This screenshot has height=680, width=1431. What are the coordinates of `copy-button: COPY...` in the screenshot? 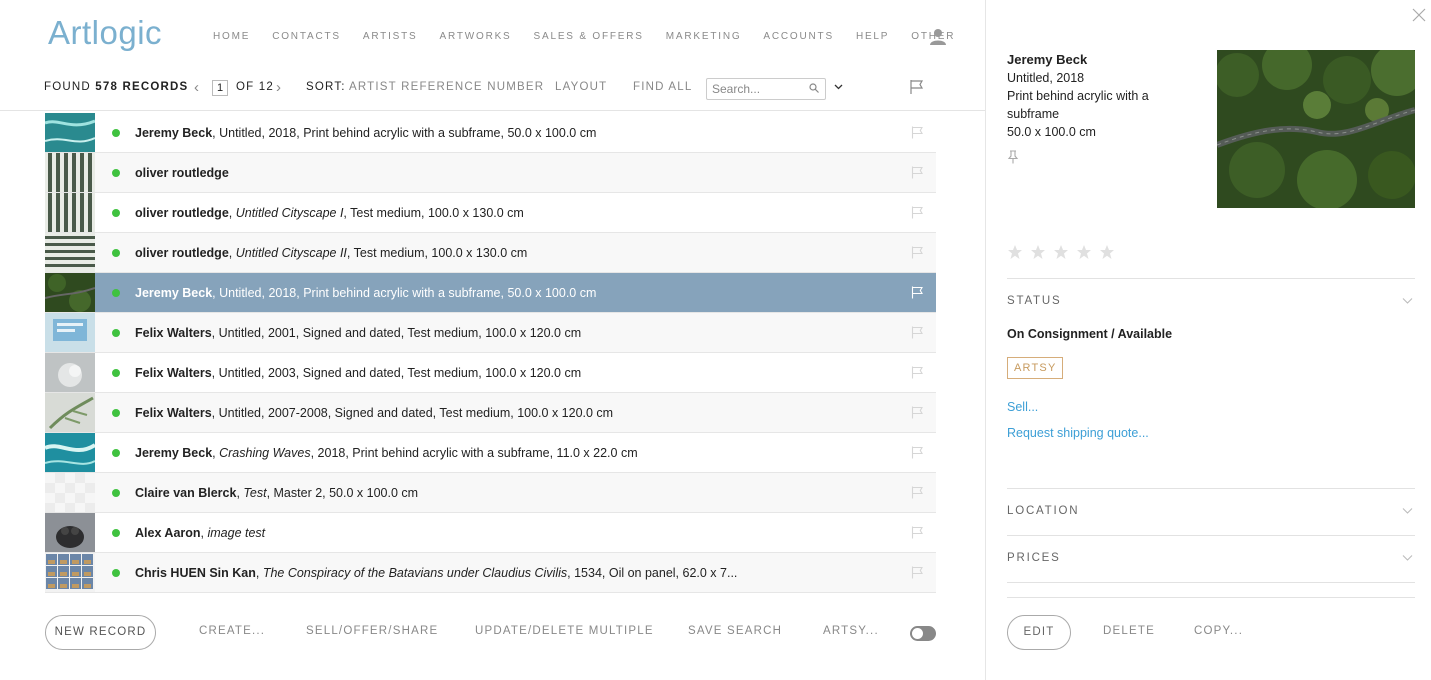 It's located at (1218, 631).